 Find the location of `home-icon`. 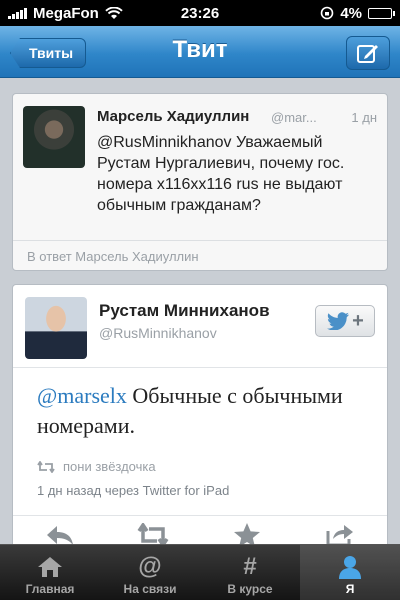

home-icon is located at coordinates (50, 567).